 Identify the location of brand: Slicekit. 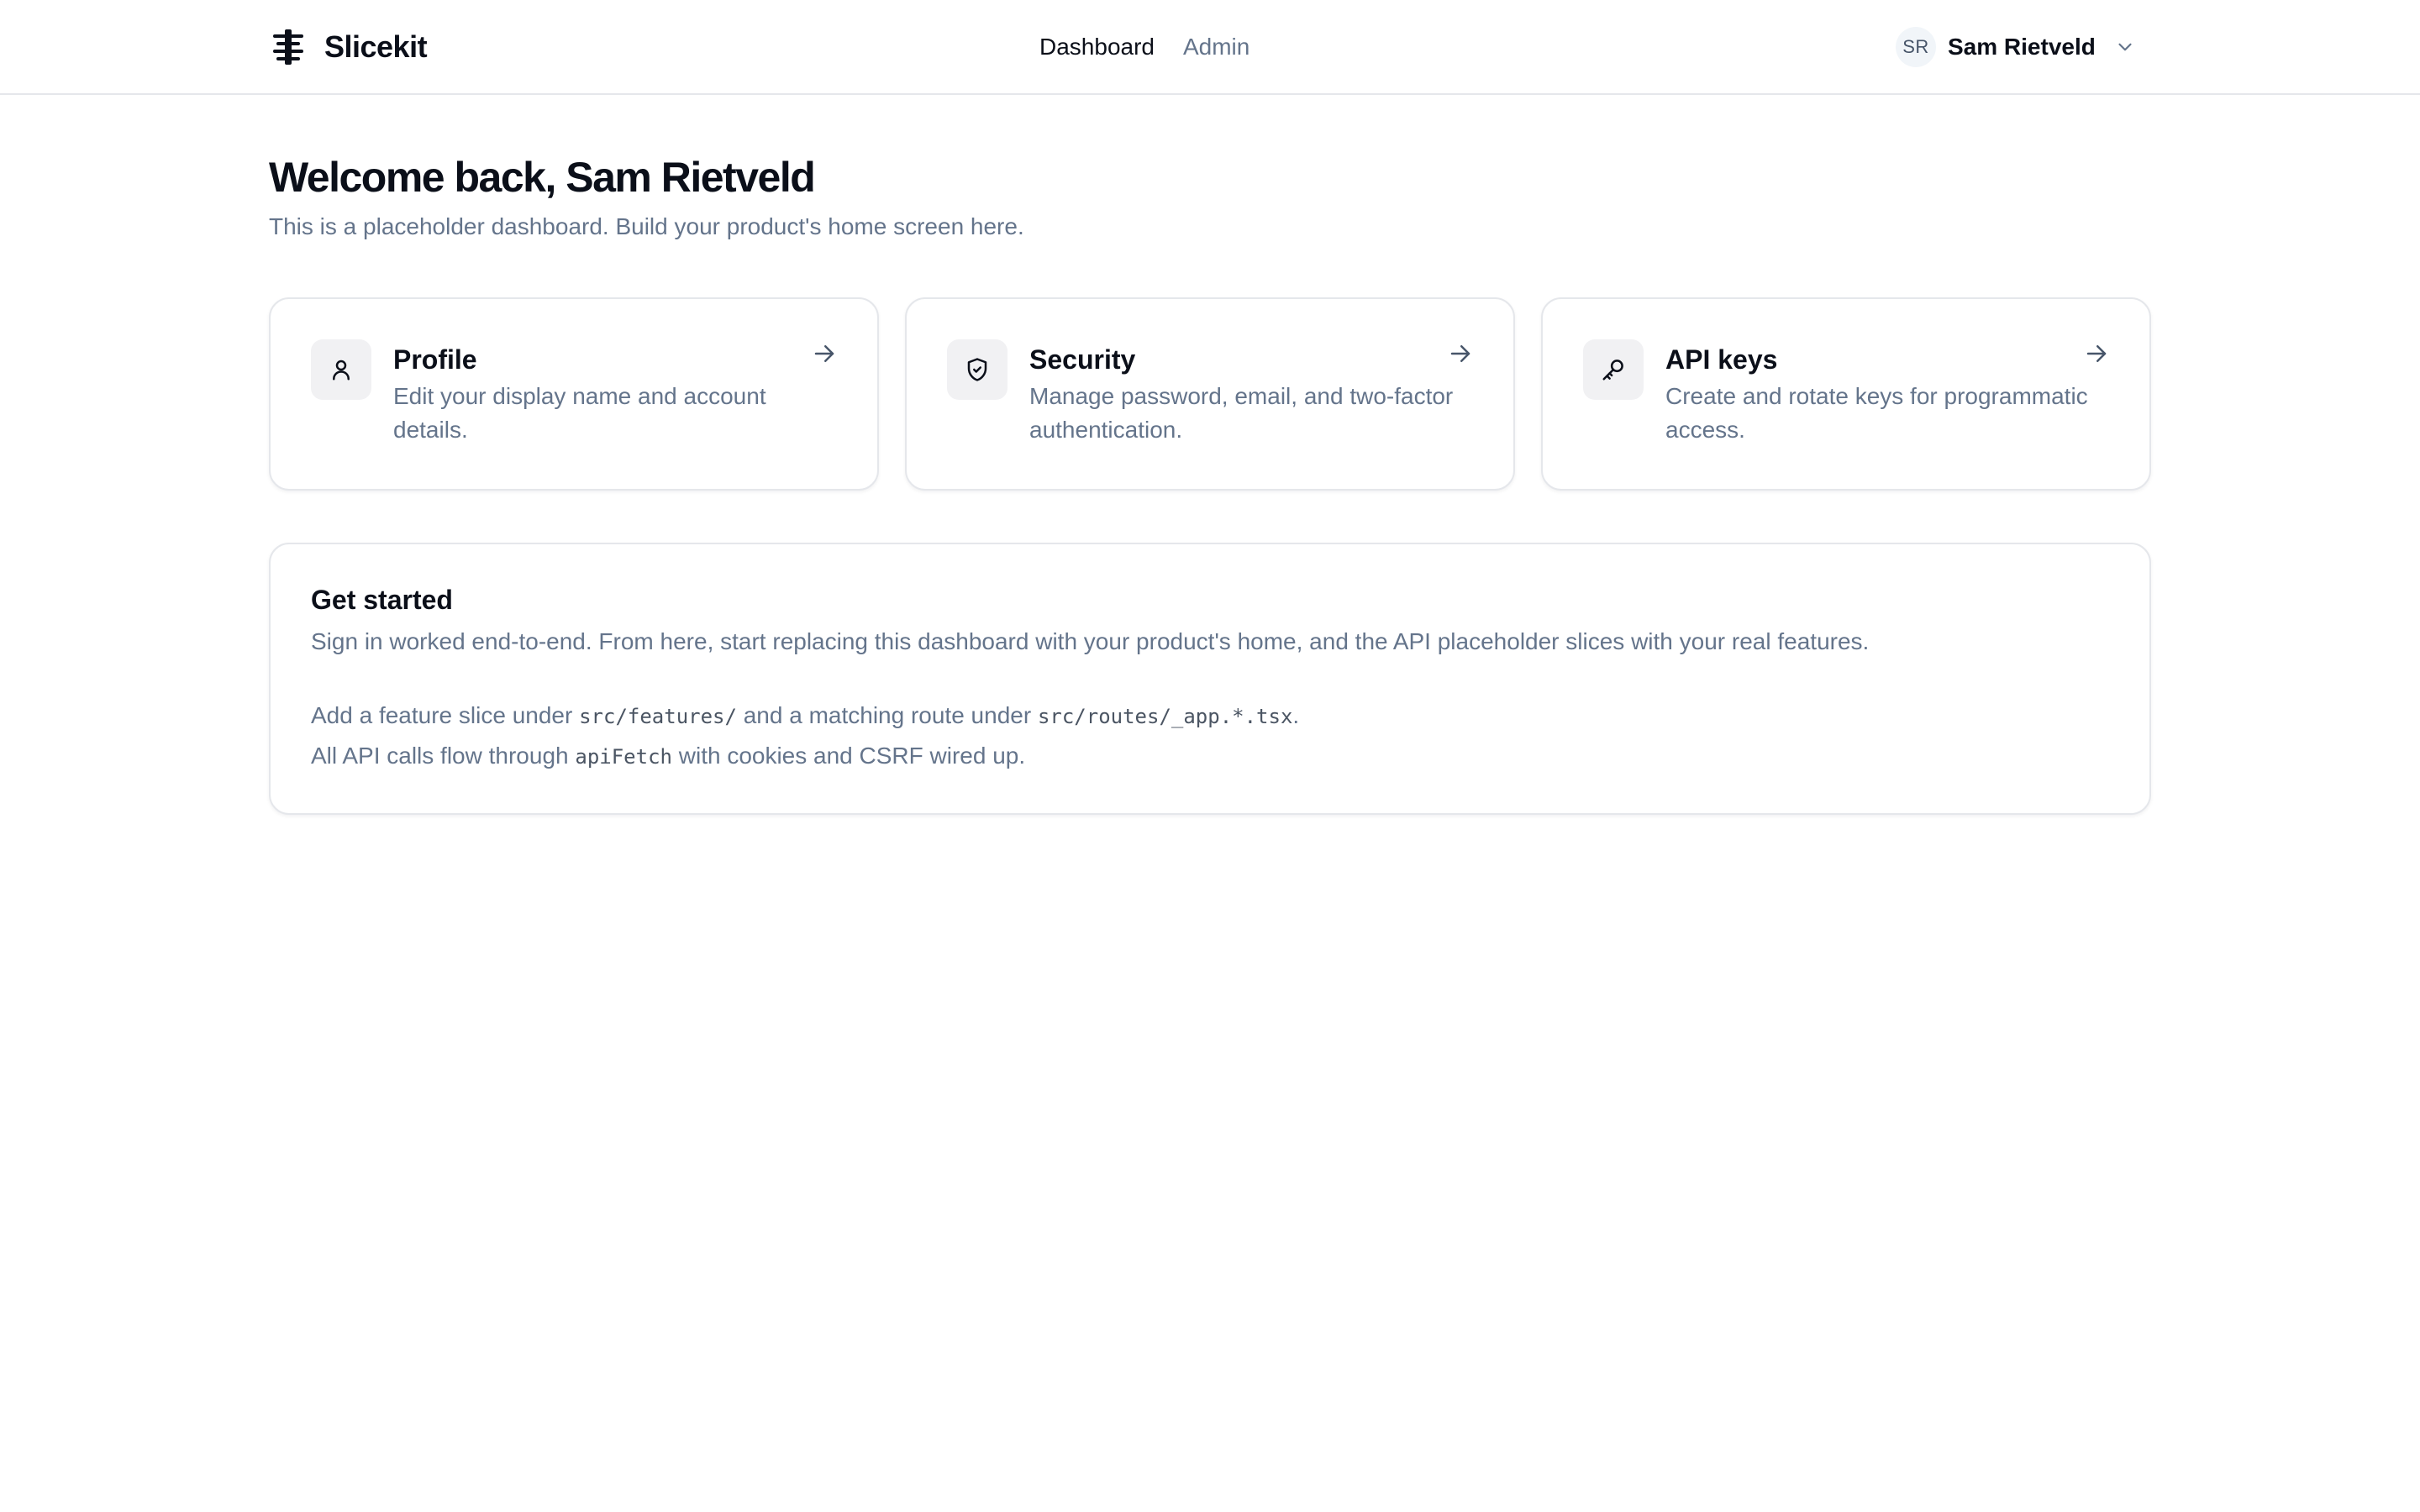
(348, 47).